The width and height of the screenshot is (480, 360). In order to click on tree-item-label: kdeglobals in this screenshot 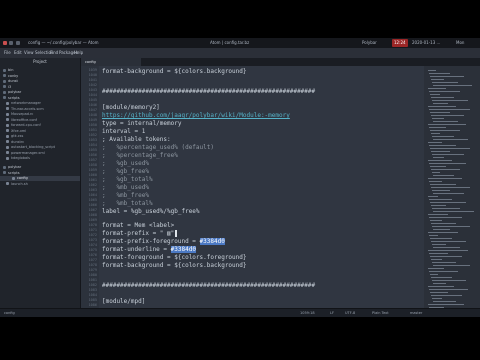, I will do `click(20, 158)`.